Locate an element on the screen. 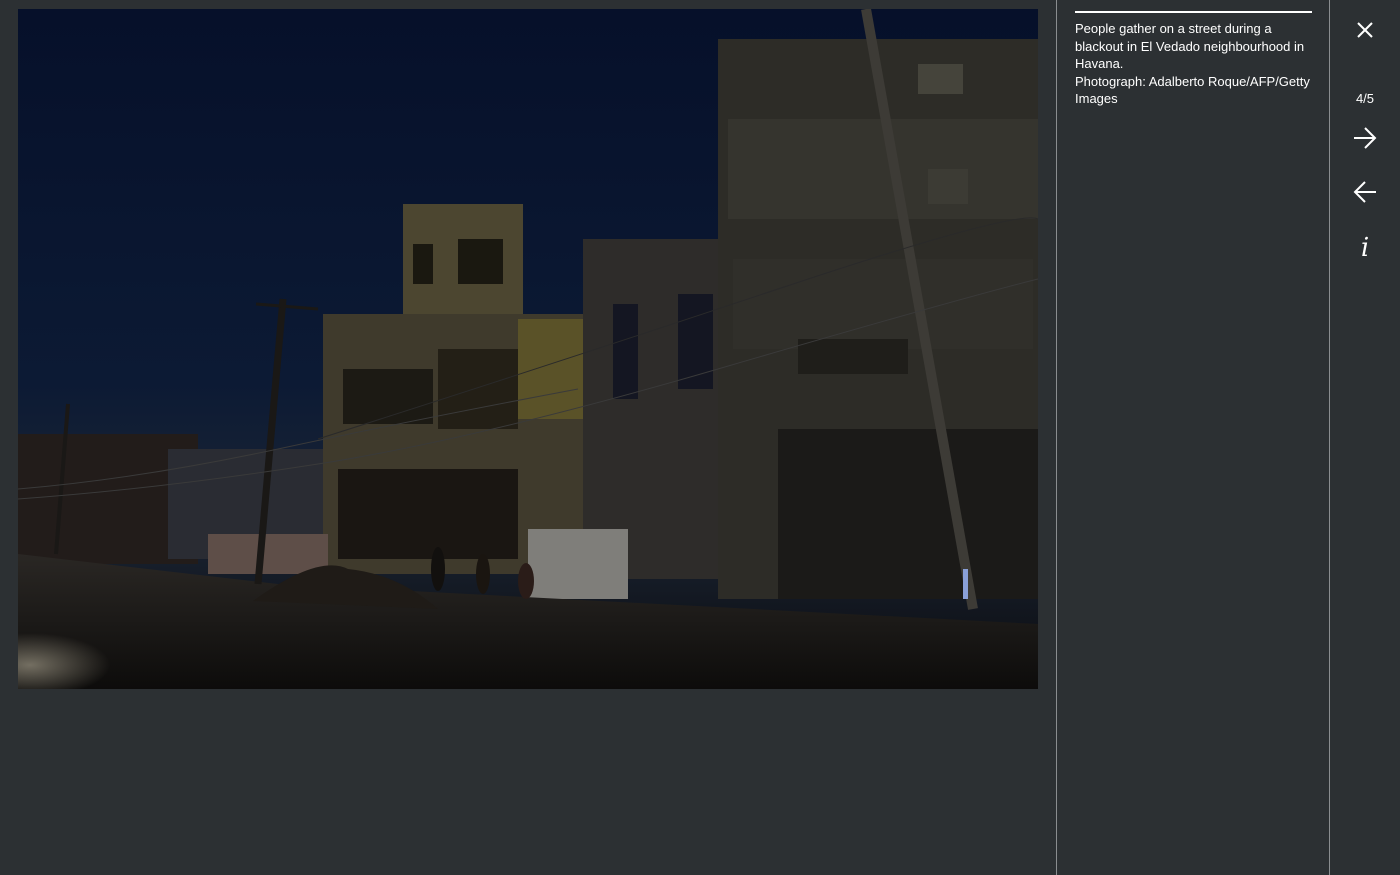 Image resolution: width=1400 pixels, height=875 pixels. arrow-right-icon is located at coordinates (1365, 138).